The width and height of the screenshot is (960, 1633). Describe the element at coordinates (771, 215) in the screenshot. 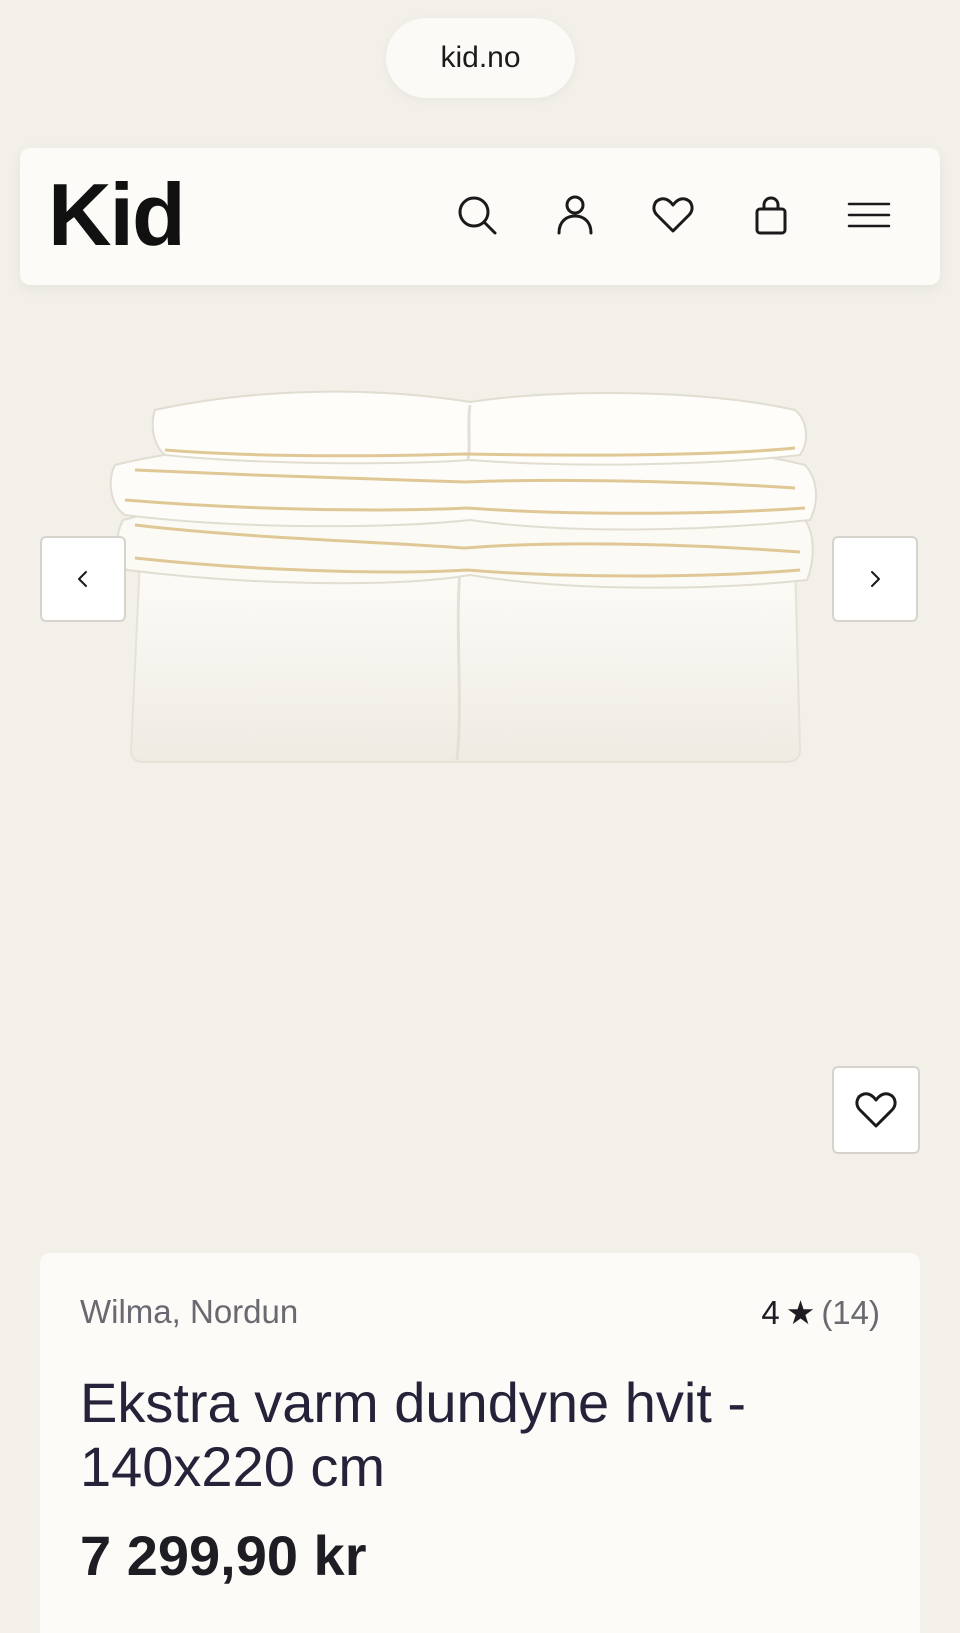

I see `bag-icon` at that location.